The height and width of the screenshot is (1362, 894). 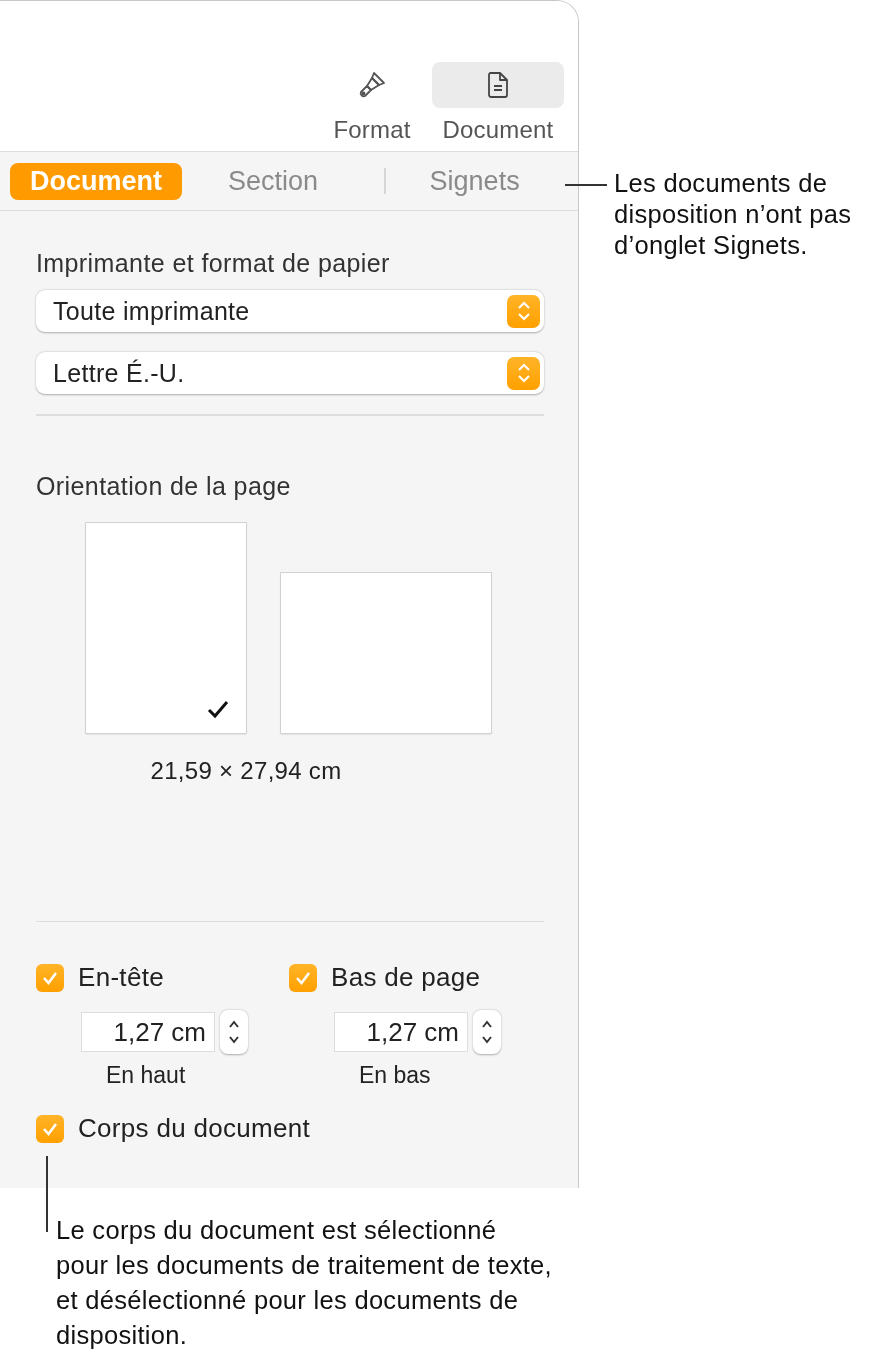 I want to click on callout-text: Les documents de disposition n’ont pas d’onglet Signets., so click(x=733, y=214).